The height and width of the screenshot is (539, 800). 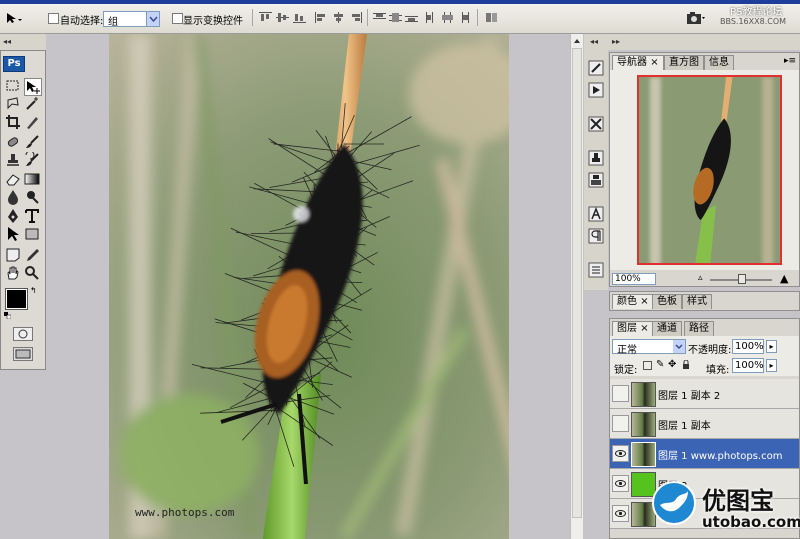 What do you see at coordinates (13, 104) in the screenshot?
I see `lasso-tool-icon` at bounding box center [13, 104].